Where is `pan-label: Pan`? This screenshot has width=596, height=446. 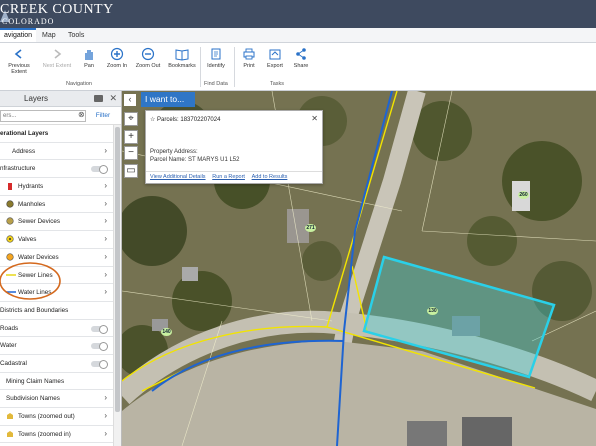
pan-label: Pan is located at coordinates (89, 66).